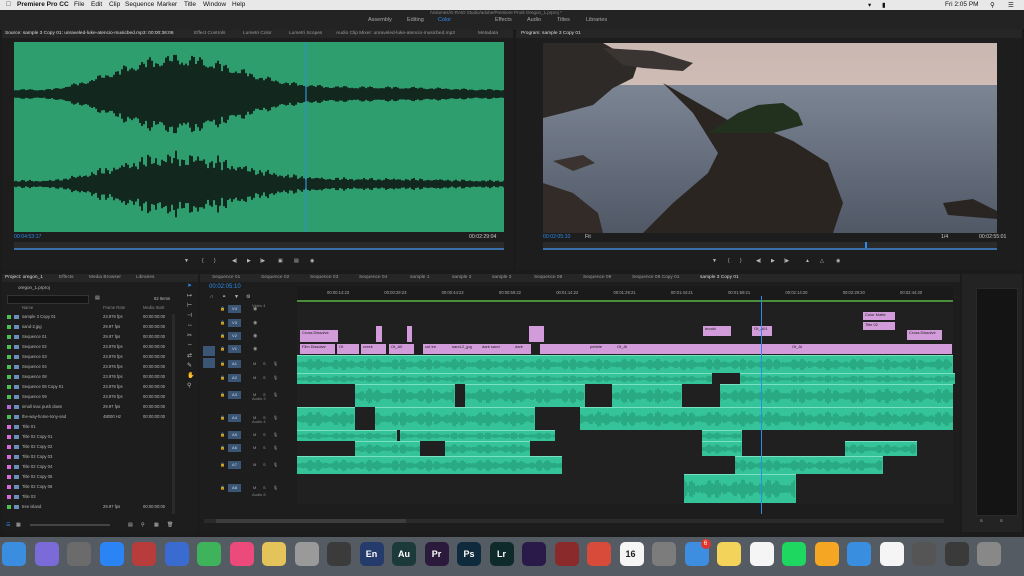 The width and height of the screenshot is (1024, 576). I want to click on track-header-a6: A6 🔒 M S 🎙, so click(250, 448).